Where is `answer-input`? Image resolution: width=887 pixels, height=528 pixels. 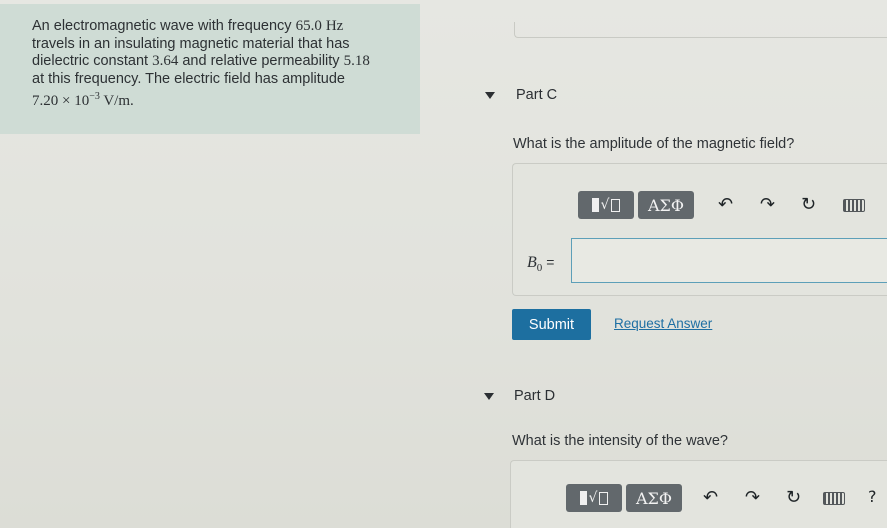
answer-input is located at coordinates (729, 260).